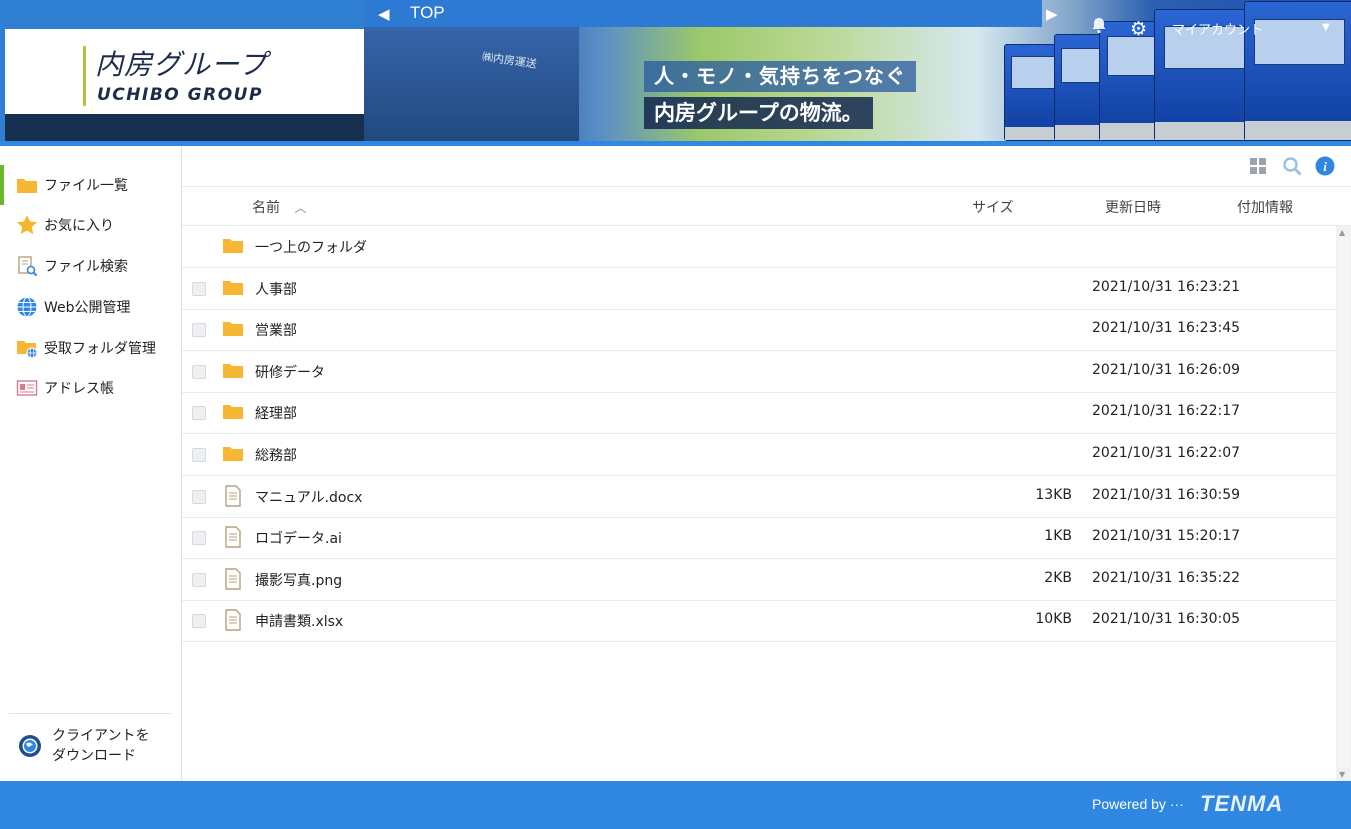  What do you see at coordinates (1166, 369) in the screenshot?
I see `row-updated: 2021/10/31 16:26:09` at bounding box center [1166, 369].